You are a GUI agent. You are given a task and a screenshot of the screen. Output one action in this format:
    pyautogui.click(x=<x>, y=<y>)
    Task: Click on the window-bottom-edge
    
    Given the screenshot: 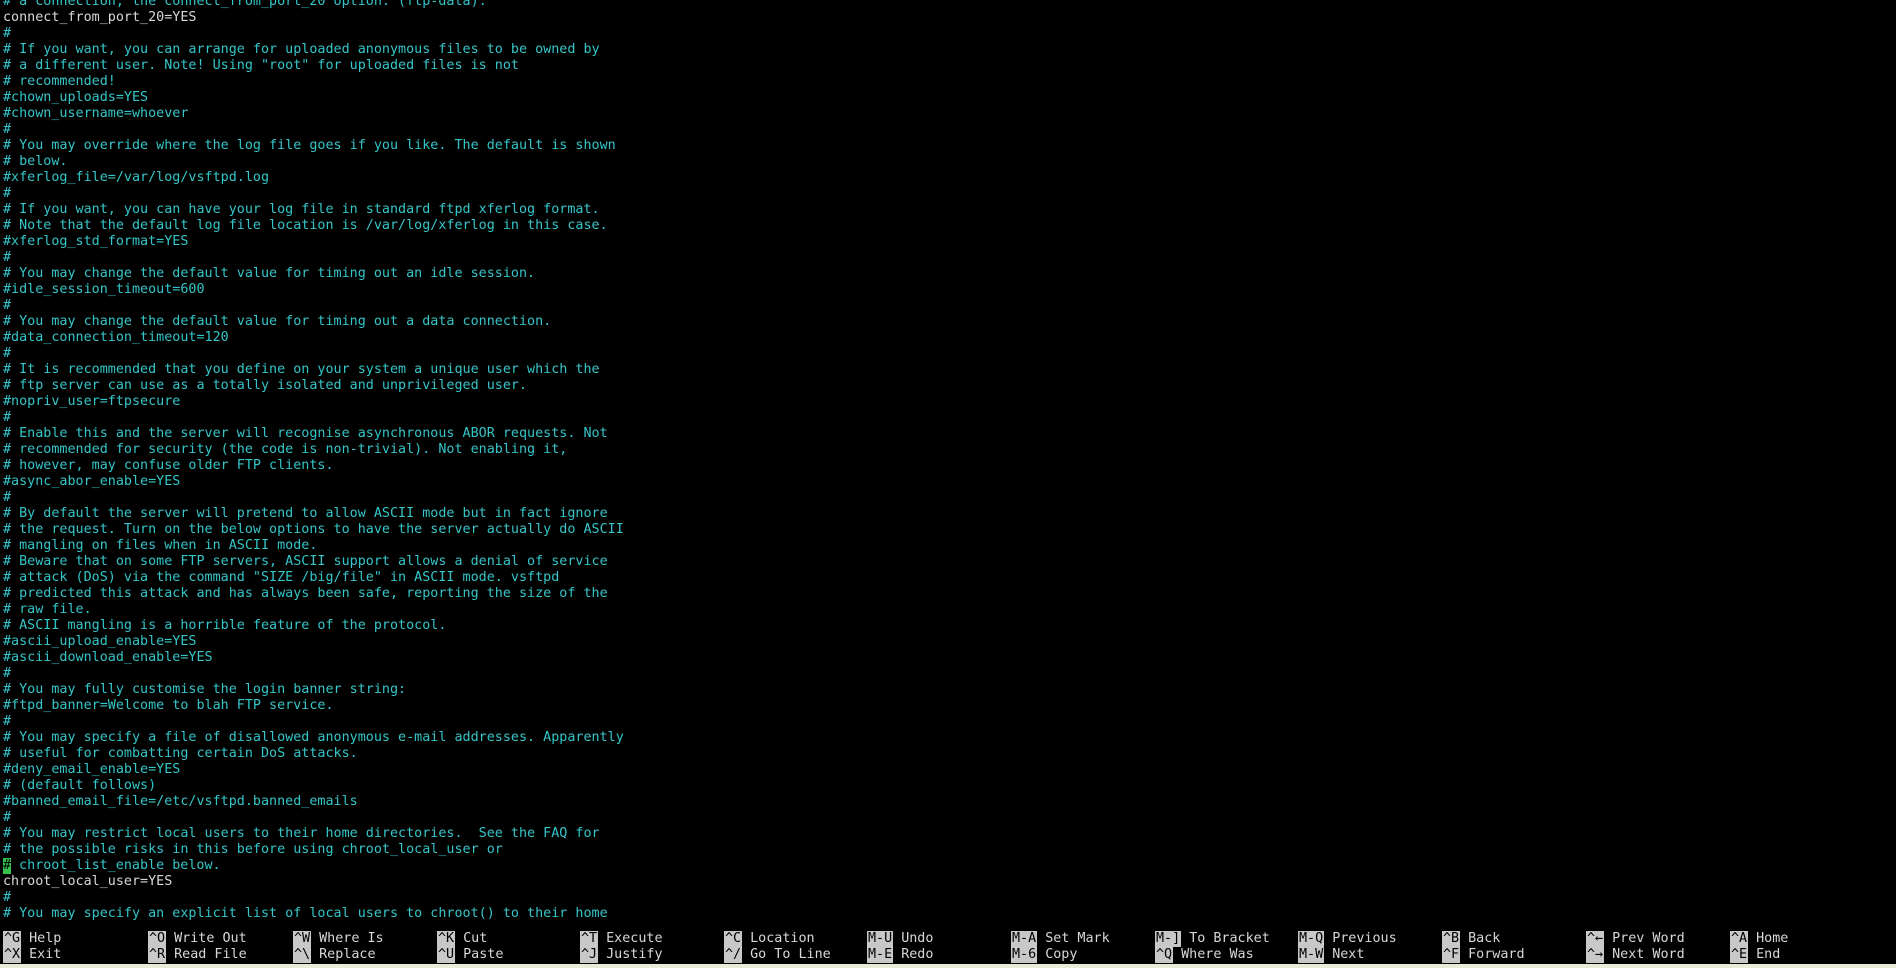 What is the action you would take?
    pyautogui.click(x=948, y=966)
    